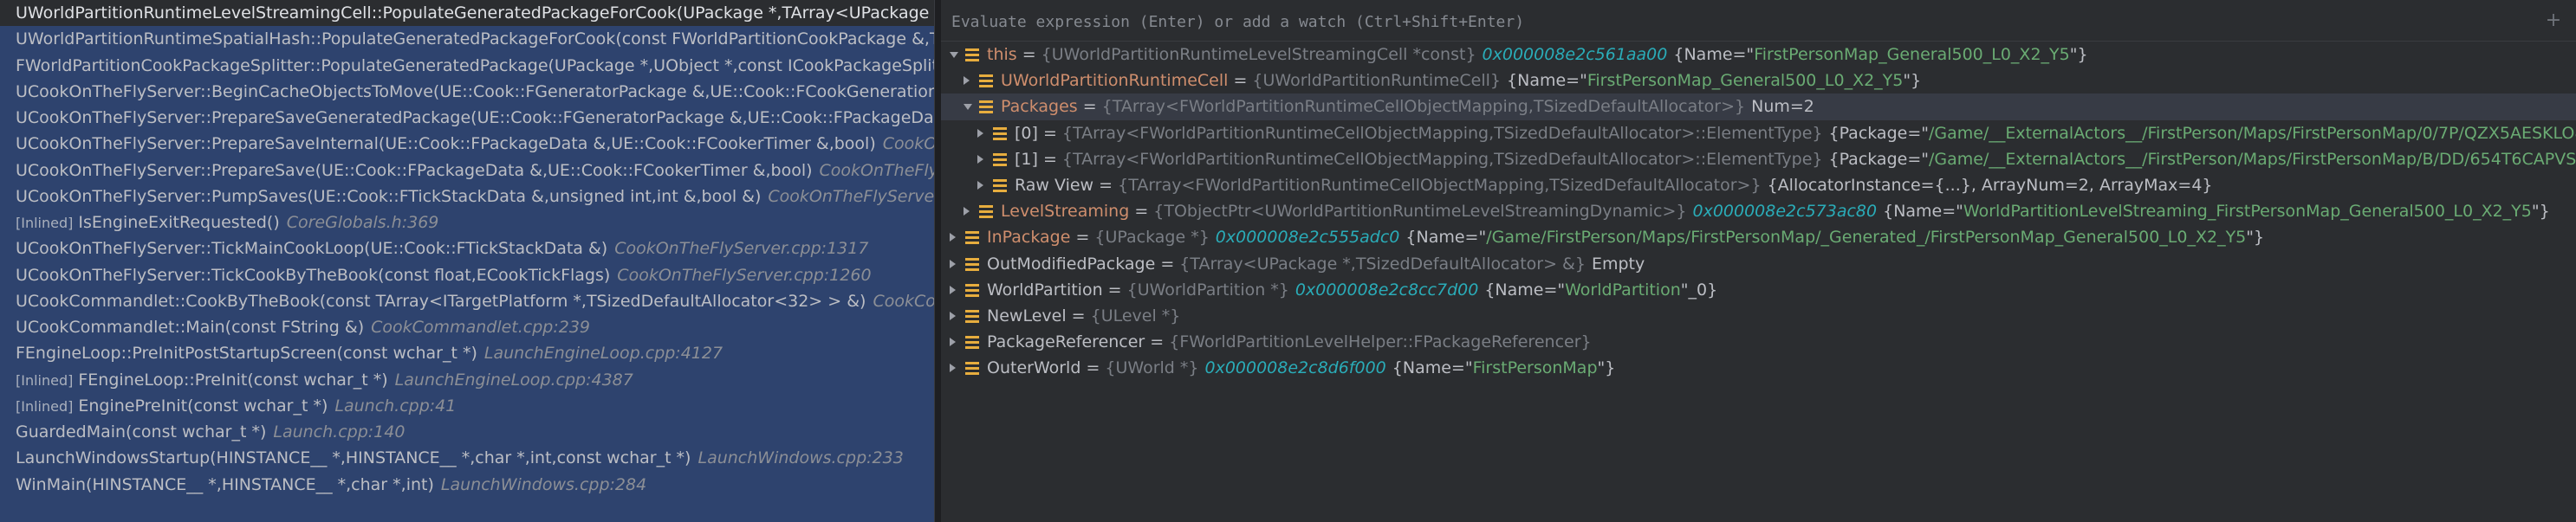 The image size is (2576, 522). Describe the element at coordinates (45, 406) in the screenshot. I see `inlined-tag: [Inlined]` at that location.